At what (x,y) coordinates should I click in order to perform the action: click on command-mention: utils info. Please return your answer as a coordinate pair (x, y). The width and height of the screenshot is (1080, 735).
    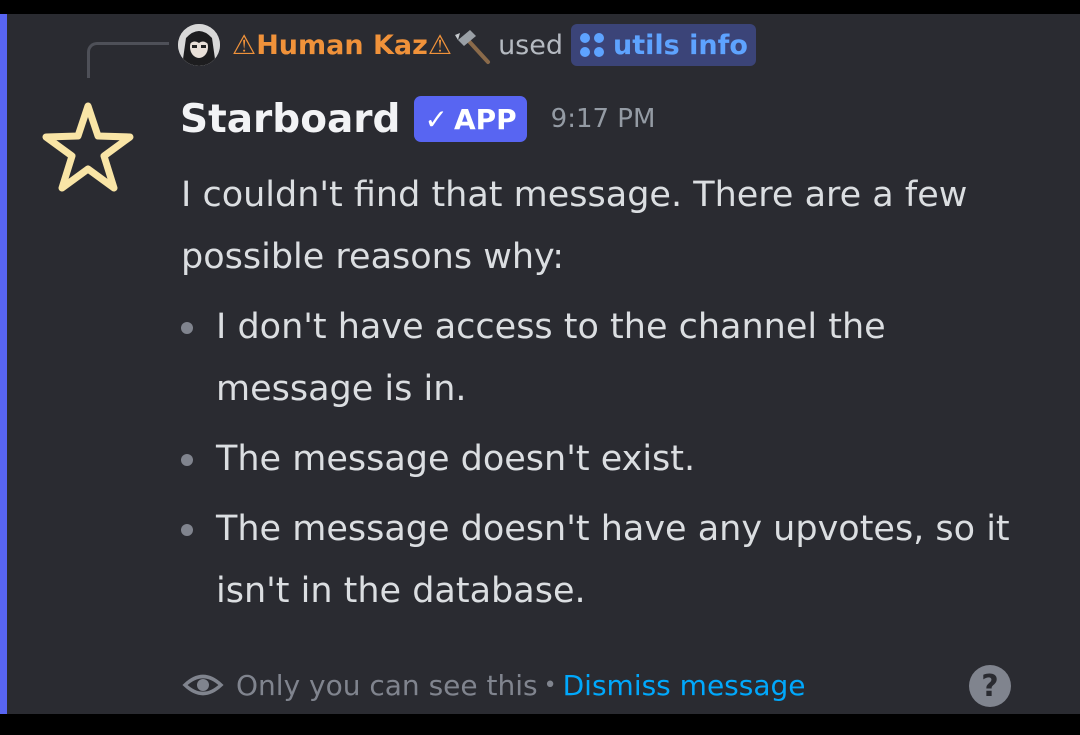
    Looking at the image, I should click on (663, 45).